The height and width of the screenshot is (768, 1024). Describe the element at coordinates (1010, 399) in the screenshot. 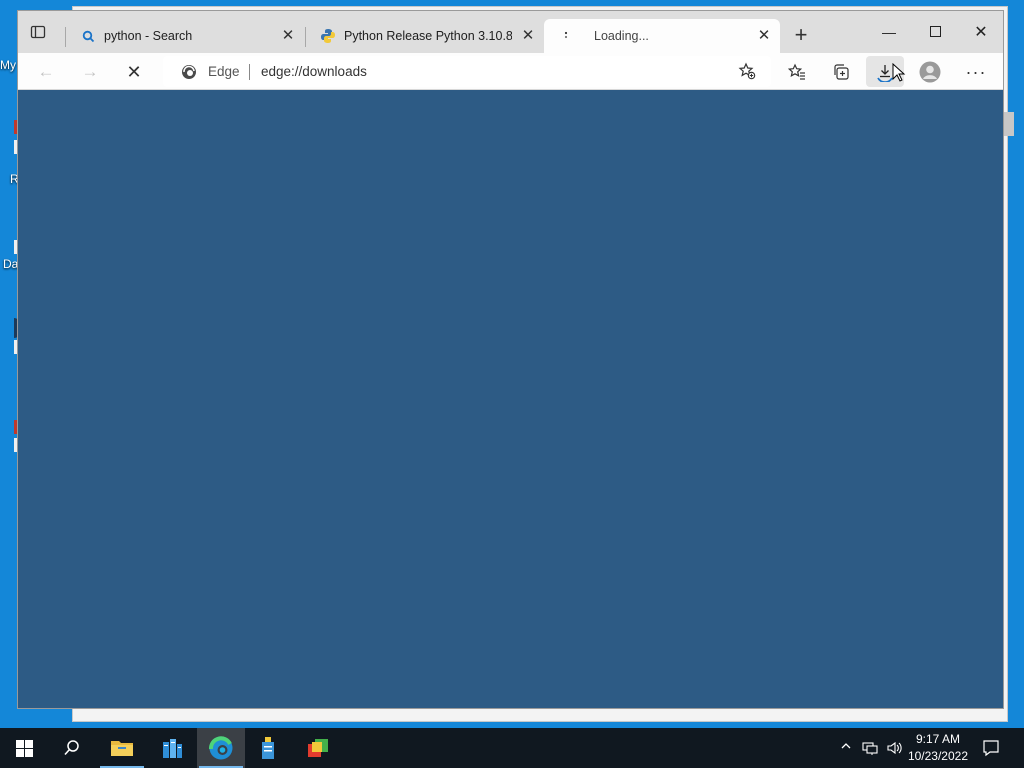

I see `background-window-scrollbar` at that location.